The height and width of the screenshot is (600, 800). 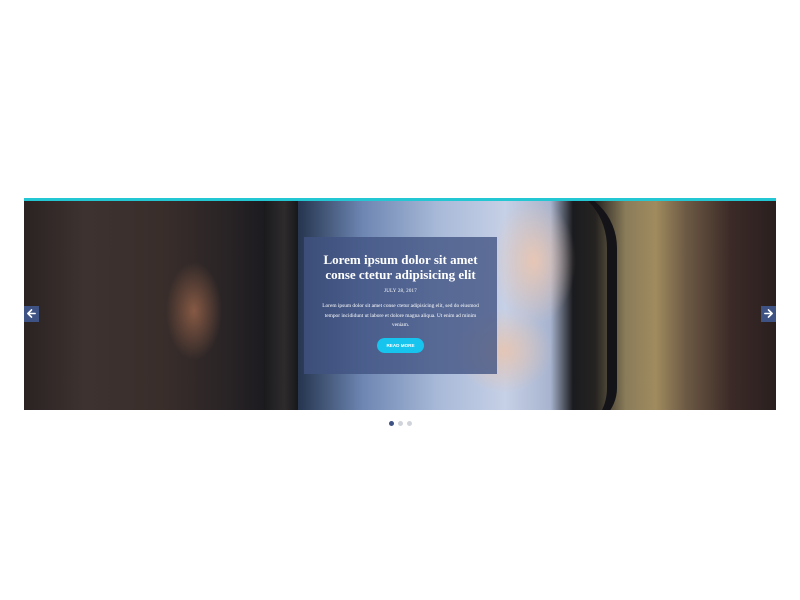 I want to click on arrow-right-icon, so click(x=768, y=313).